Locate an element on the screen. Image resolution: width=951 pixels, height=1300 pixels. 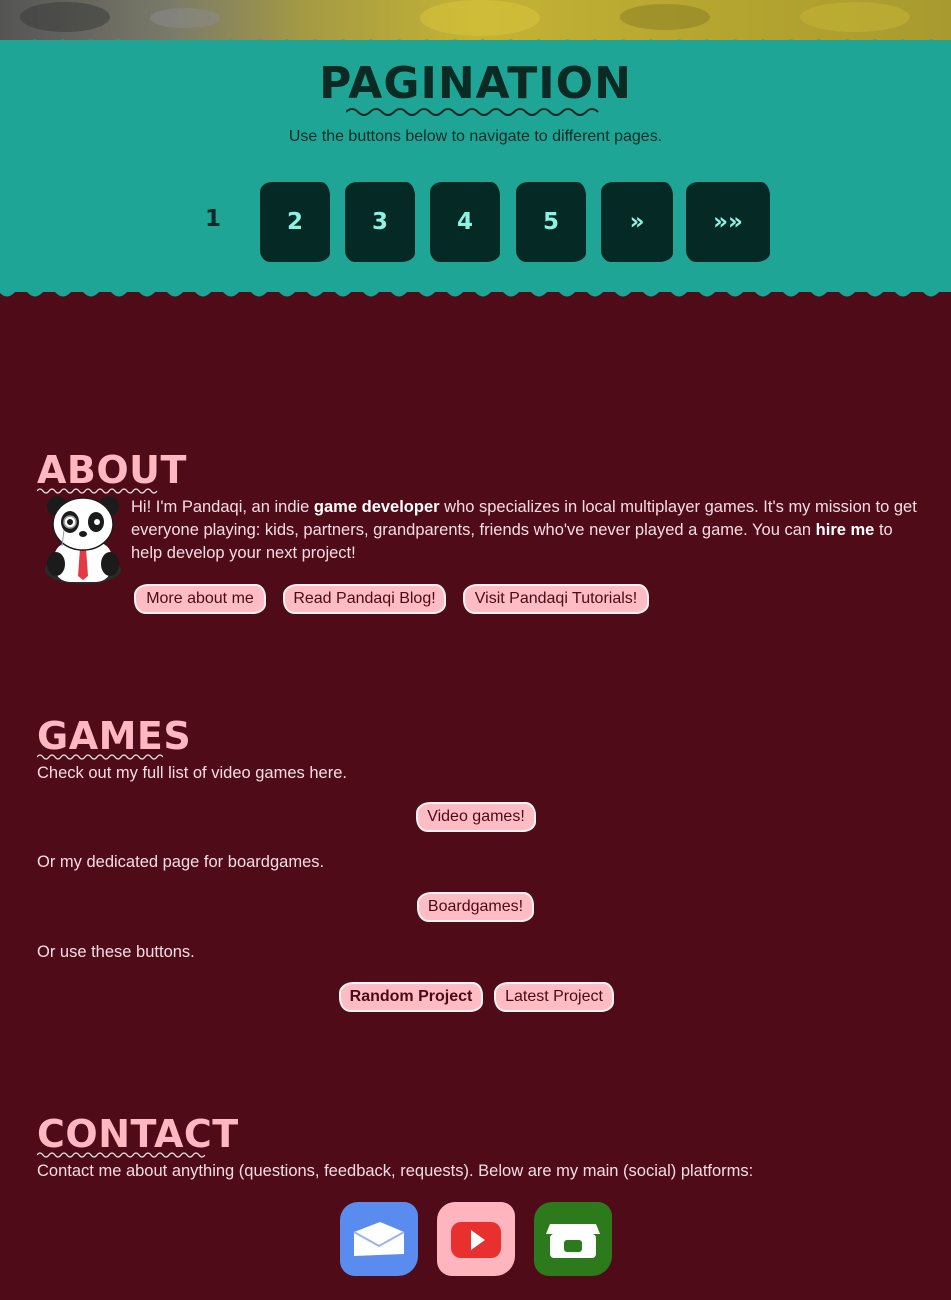
random-project-button: Random Project is located at coordinates (411, 997).